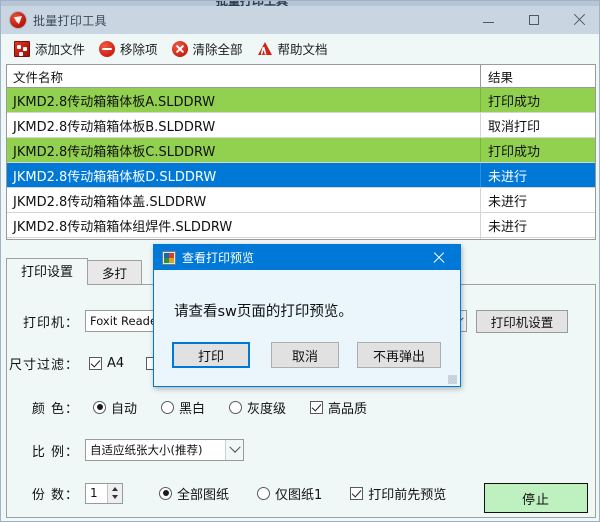 This screenshot has height=522, width=600. I want to click on tab-list: 打印设置 多打, so click(74, 271).